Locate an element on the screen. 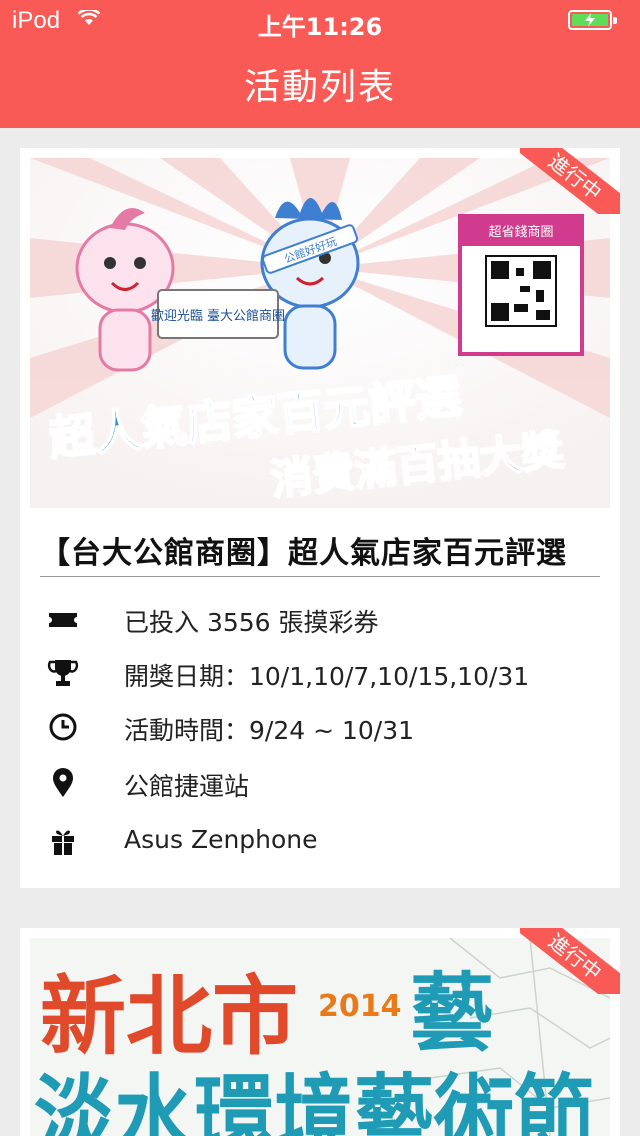 This screenshot has width=640, height=1136. gift-icon is located at coordinates (63, 842).